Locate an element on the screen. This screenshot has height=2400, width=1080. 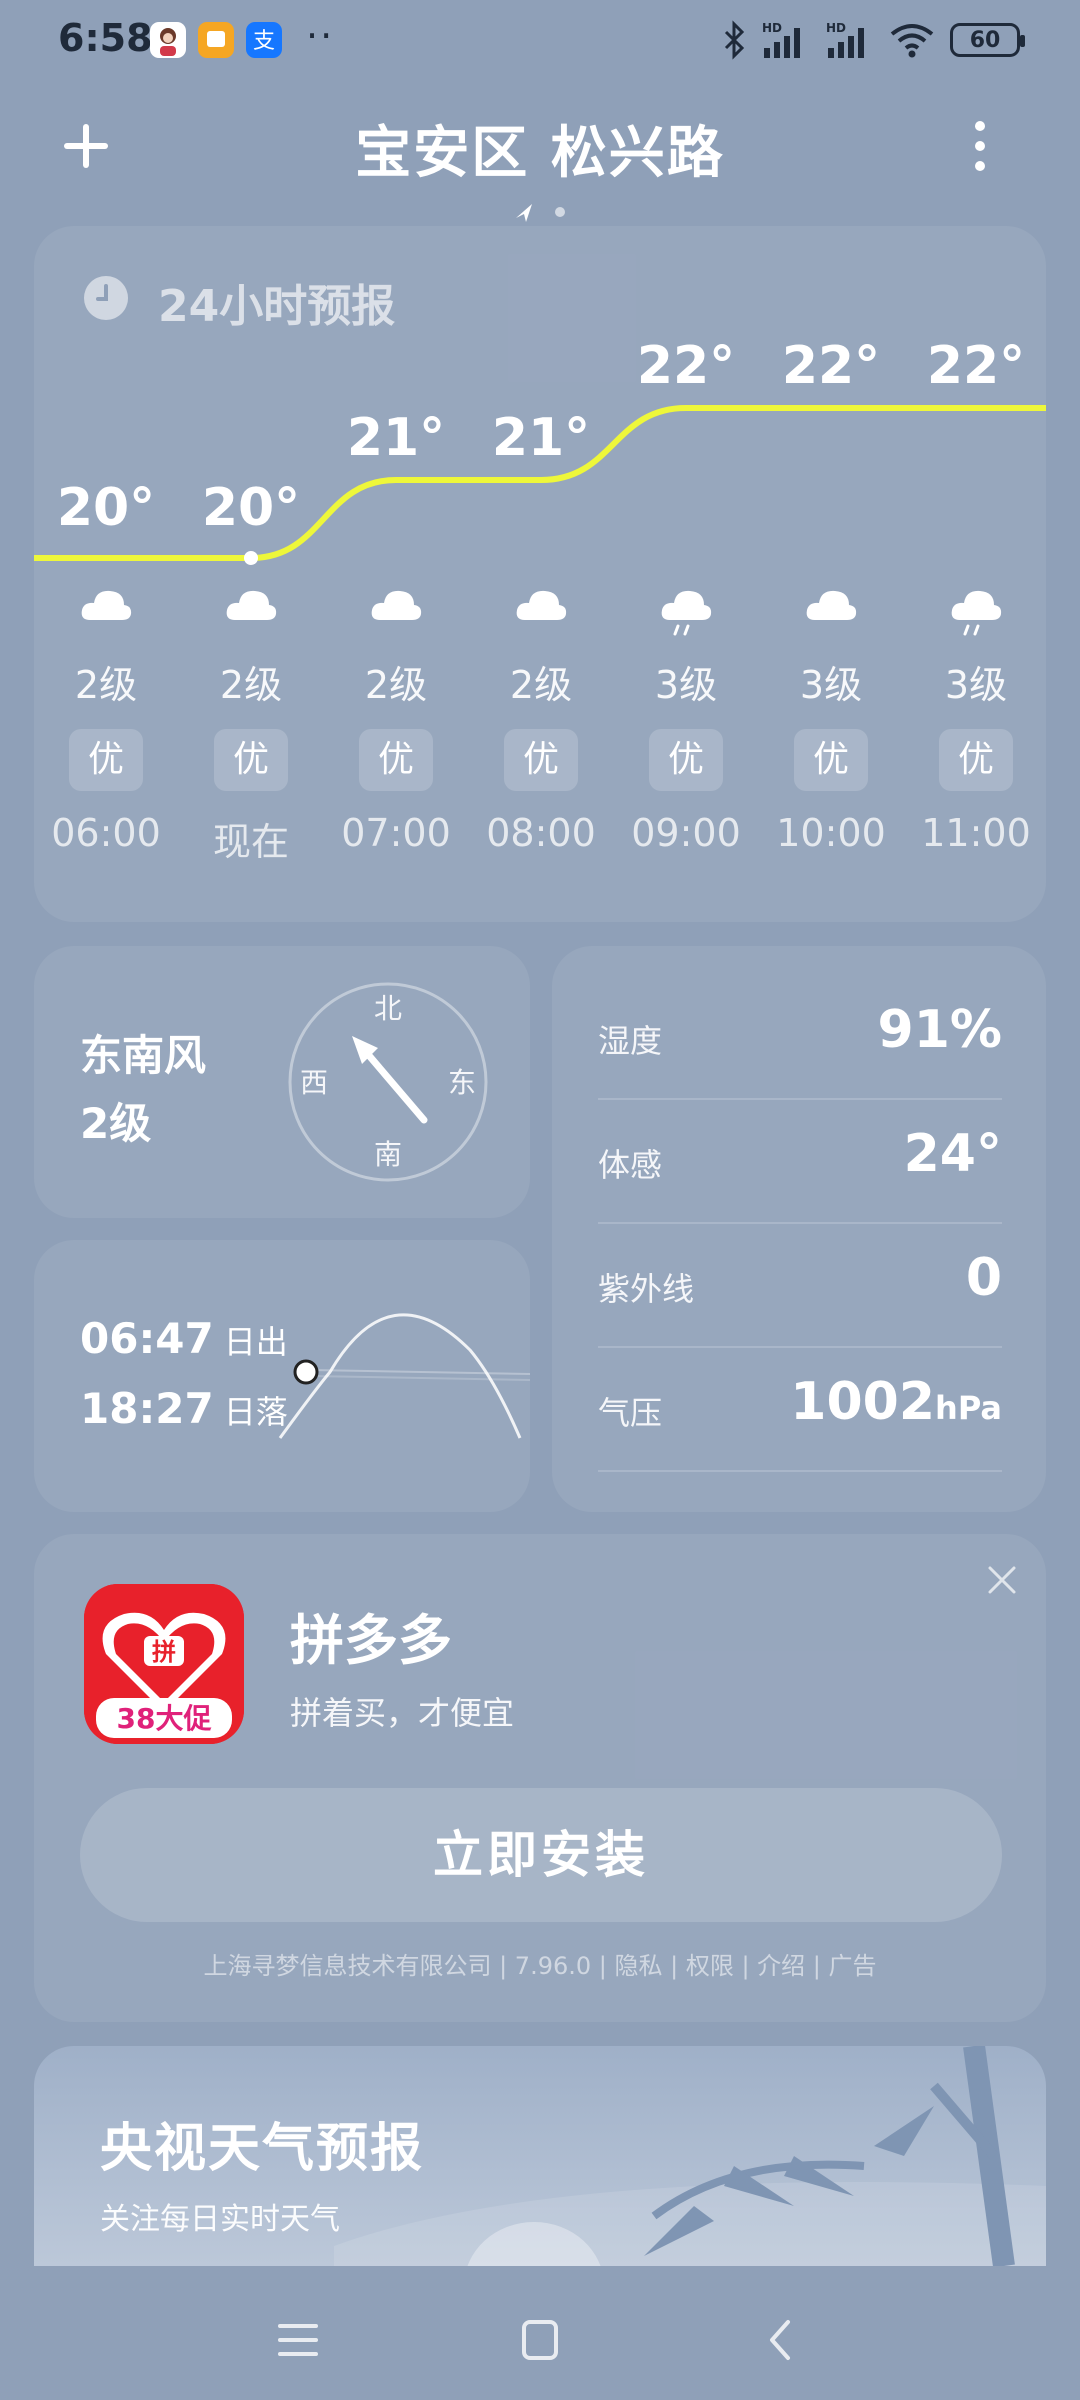
wind-arrow-icon is located at coordinates (390, 1080).